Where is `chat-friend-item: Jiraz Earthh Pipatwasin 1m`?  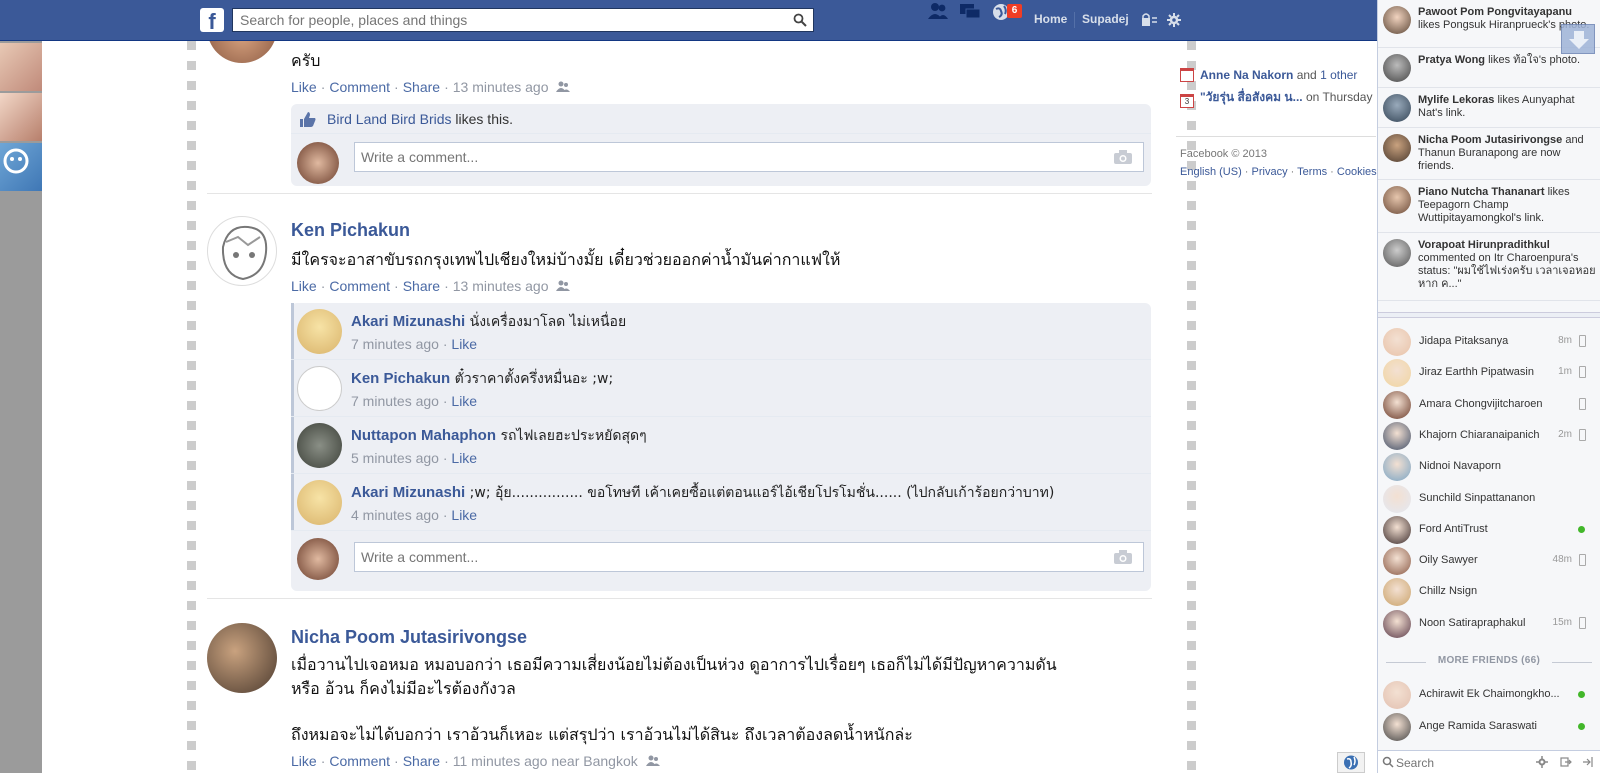
chat-friend-item: Jiraz Earthh Pipatwasin 1m is located at coordinates (1489, 373).